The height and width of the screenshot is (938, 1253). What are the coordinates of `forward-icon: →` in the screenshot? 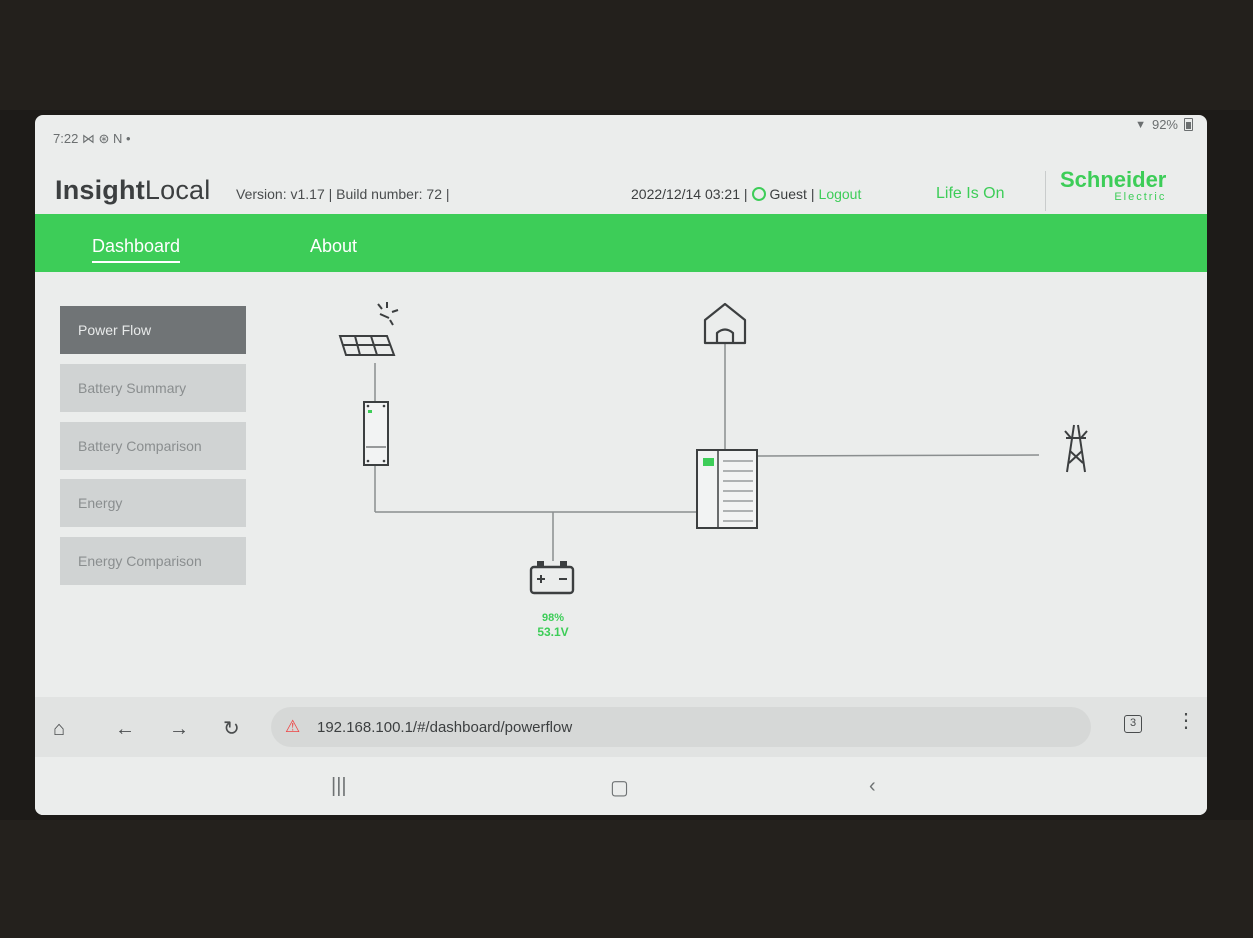 It's located at (179, 729).